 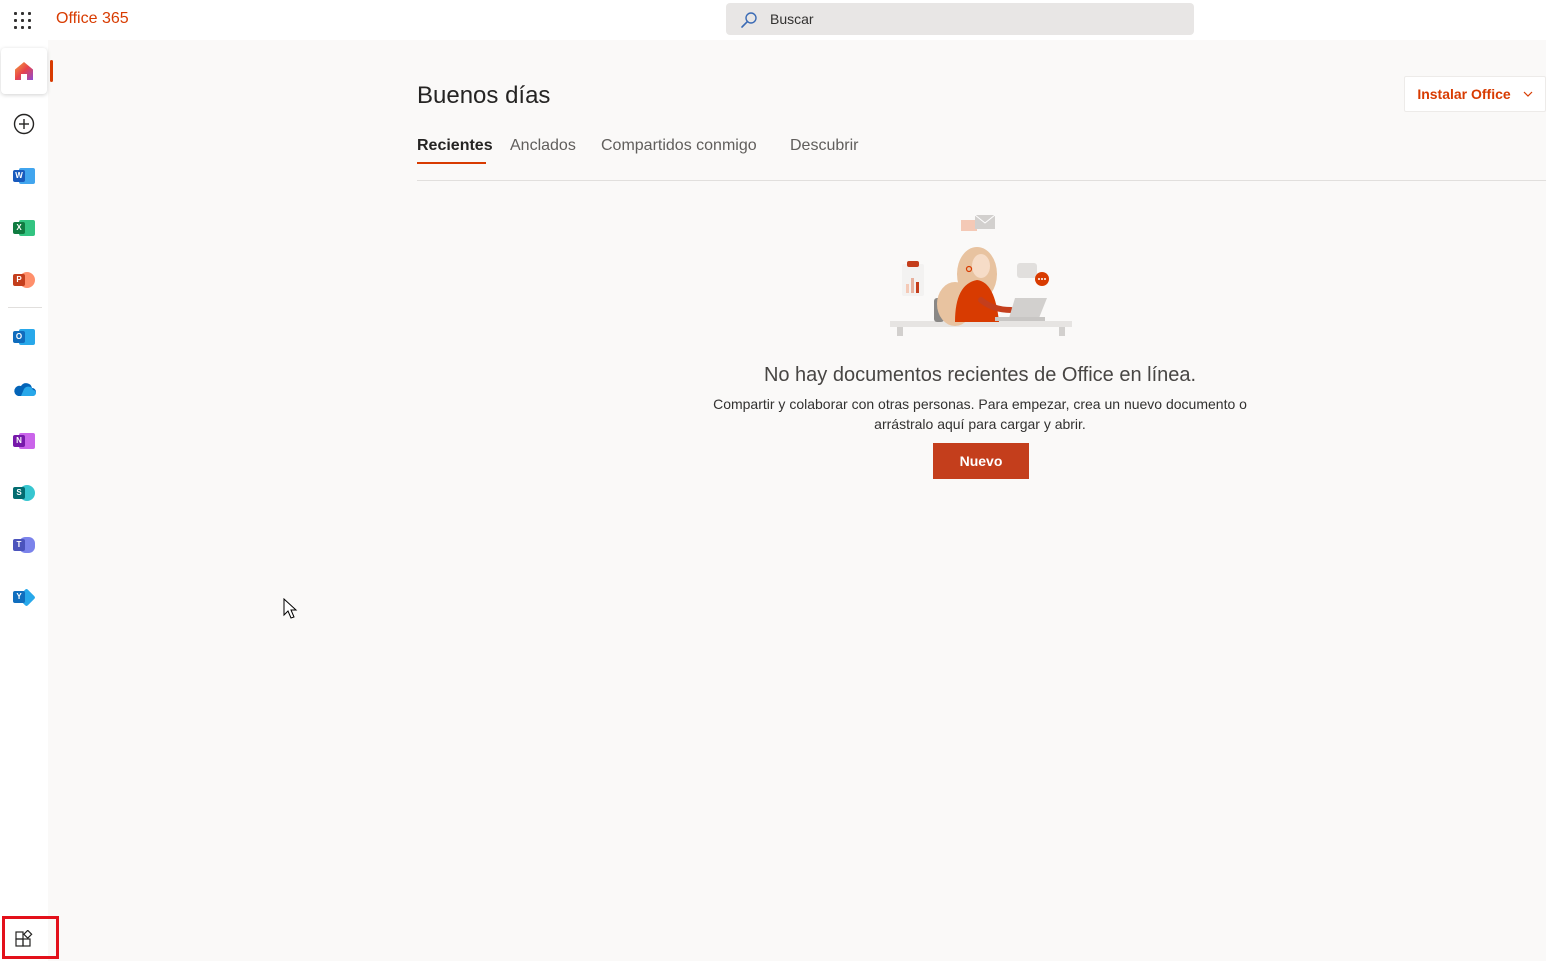 I want to click on teams-icon: T, so click(x=24, y=545).